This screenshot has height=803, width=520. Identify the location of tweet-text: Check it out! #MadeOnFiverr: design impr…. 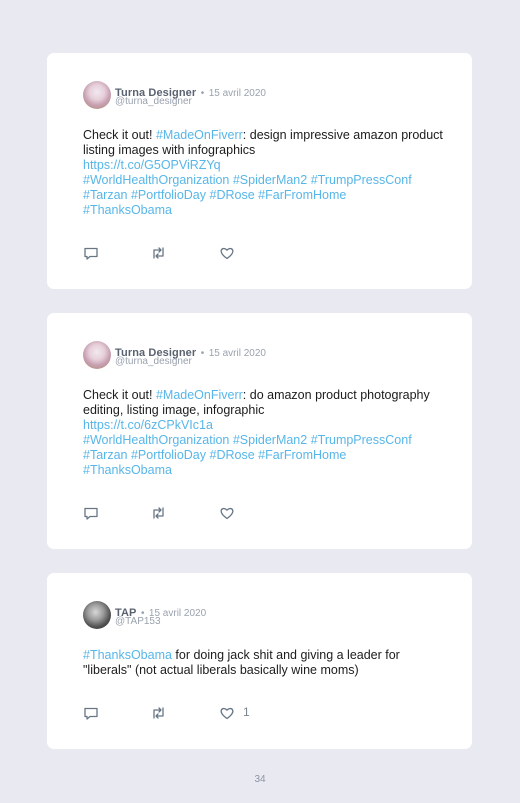
(263, 173).